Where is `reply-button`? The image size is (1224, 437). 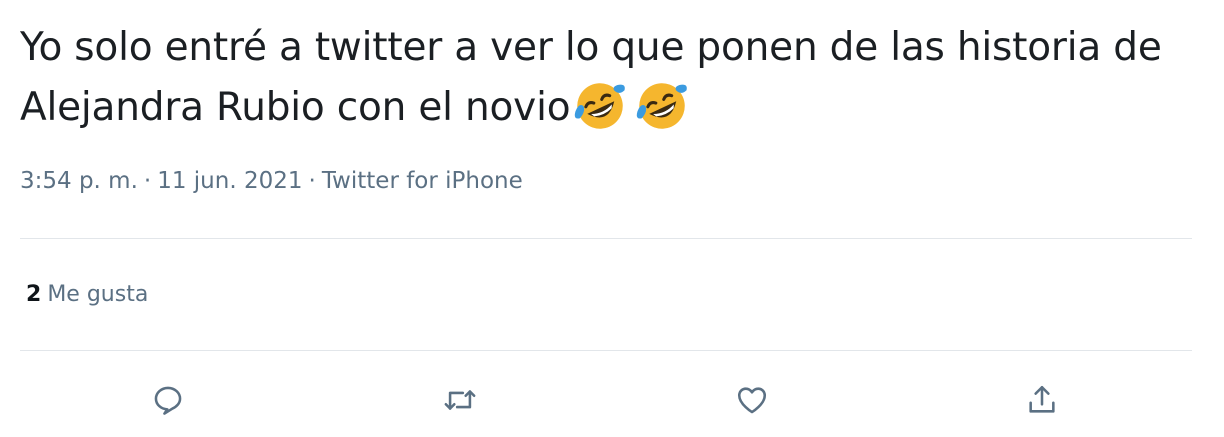
reply-button is located at coordinates (168, 400).